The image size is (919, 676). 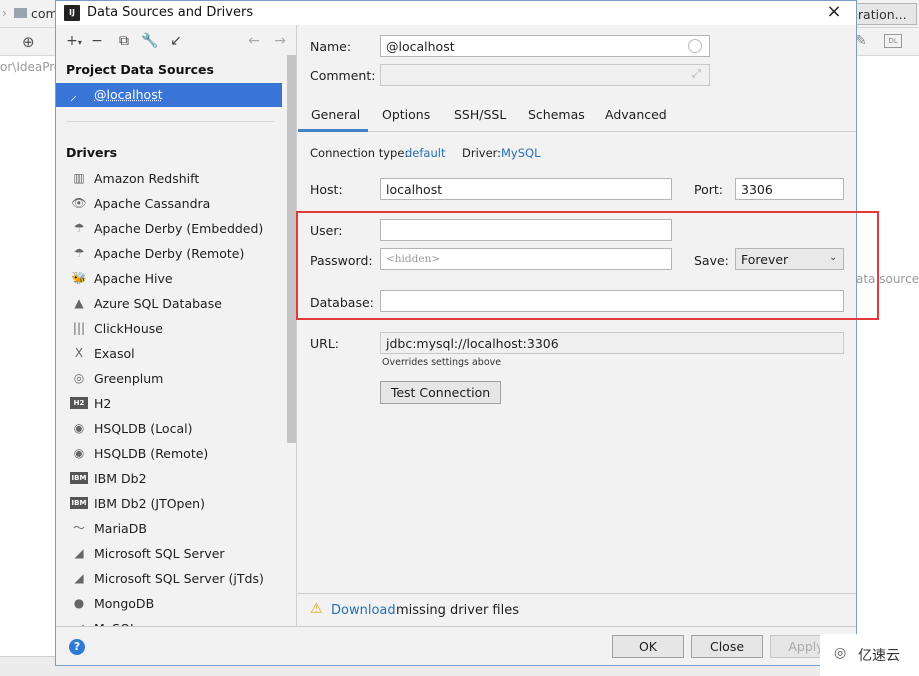 I want to click on driver-icon: 🐝, so click(x=79, y=278).